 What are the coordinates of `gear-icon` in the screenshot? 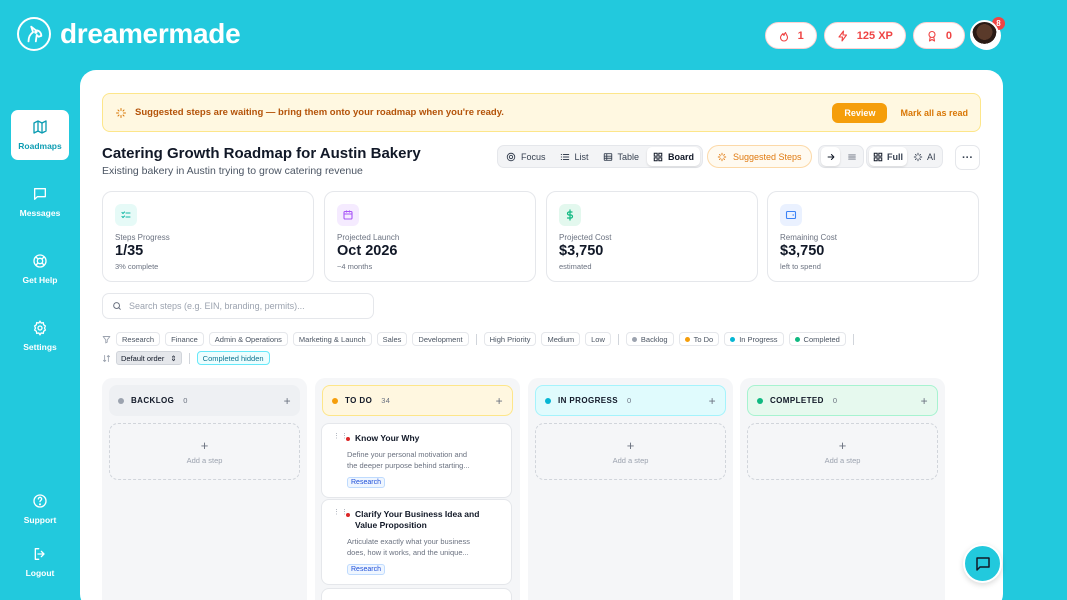 It's located at (40, 328).